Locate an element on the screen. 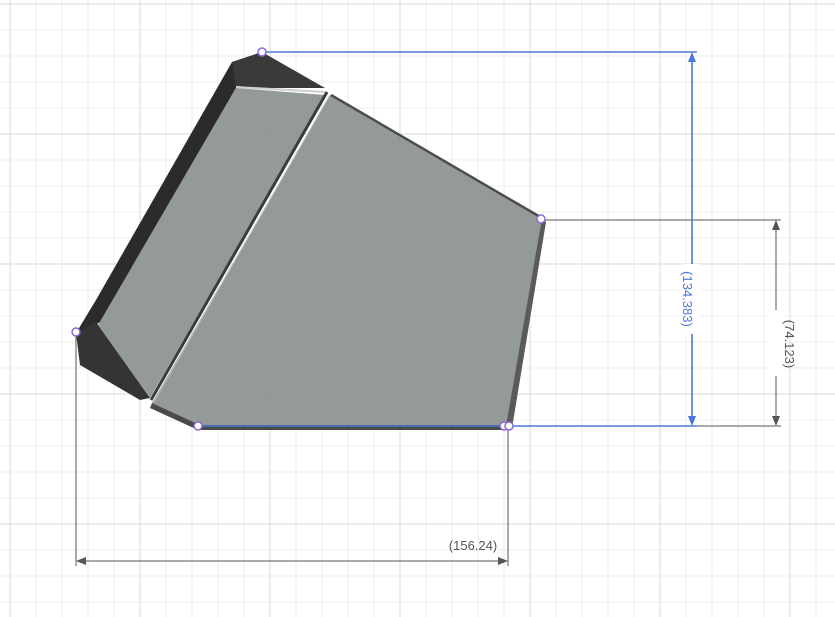  part-top-flange is located at coordinates (278, 70).